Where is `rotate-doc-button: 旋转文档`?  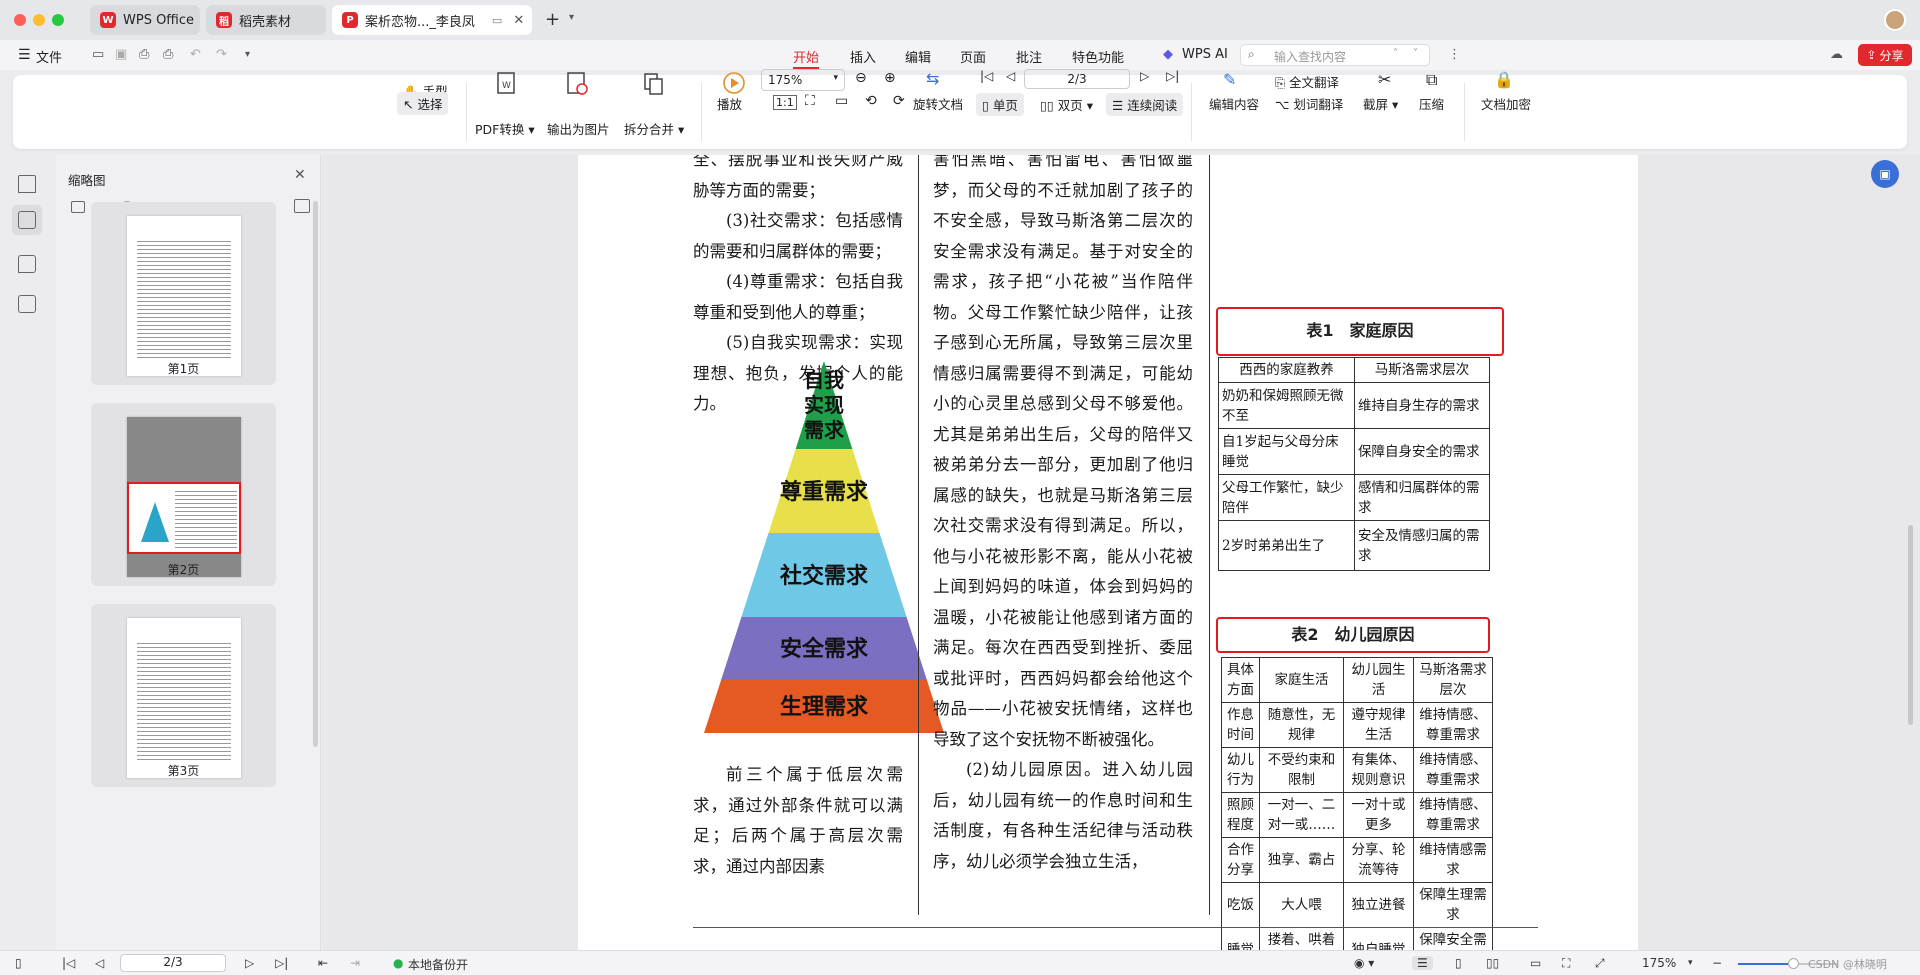 rotate-doc-button: 旋转文档 is located at coordinates (938, 103).